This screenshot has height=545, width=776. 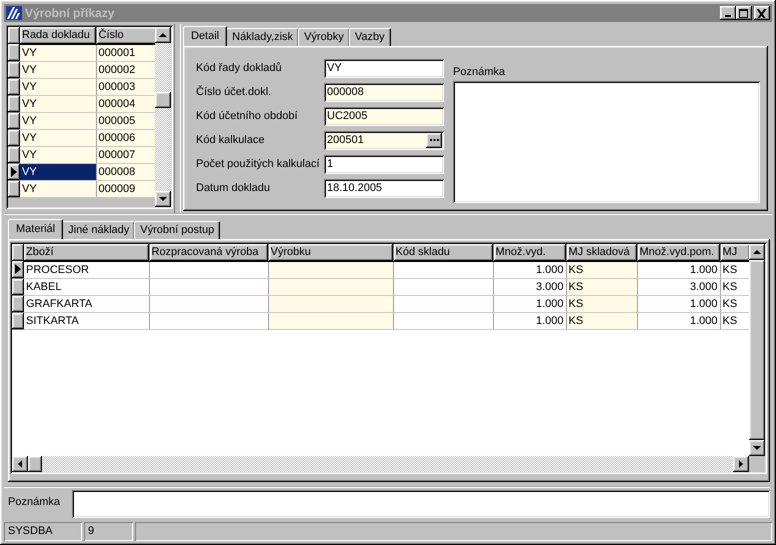 I want to click on column-header: Výrobku, so click(x=330, y=252).